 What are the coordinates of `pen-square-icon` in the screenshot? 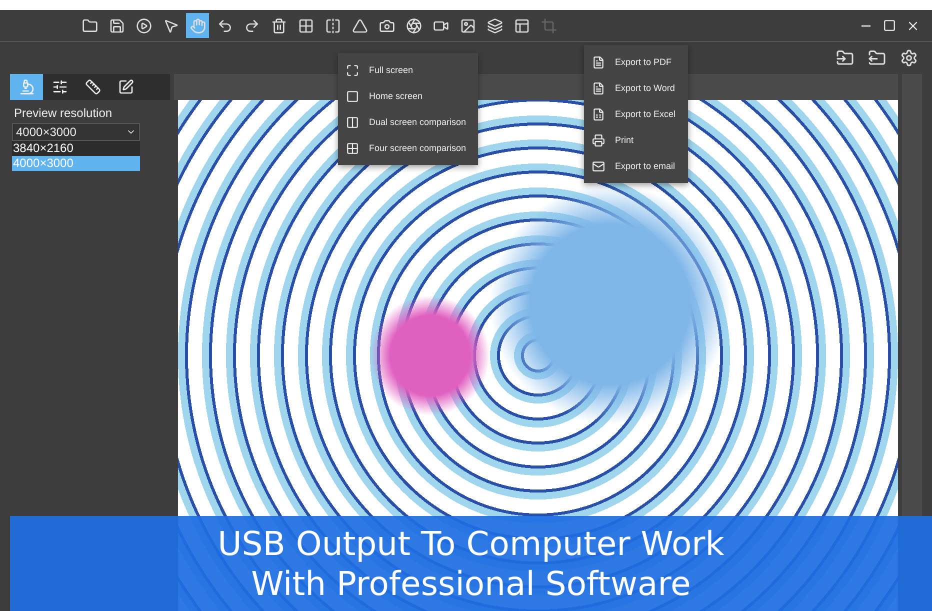 It's located at (126, 87).